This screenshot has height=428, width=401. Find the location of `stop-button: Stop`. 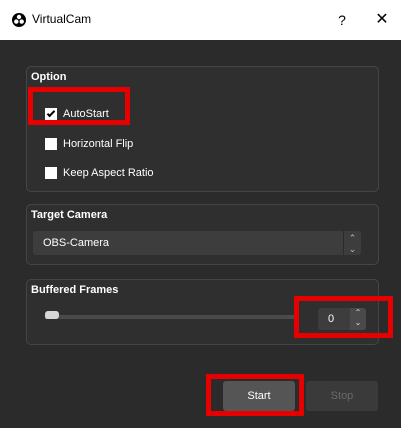

stop-button: Stop is located at coordinates (342, 396).